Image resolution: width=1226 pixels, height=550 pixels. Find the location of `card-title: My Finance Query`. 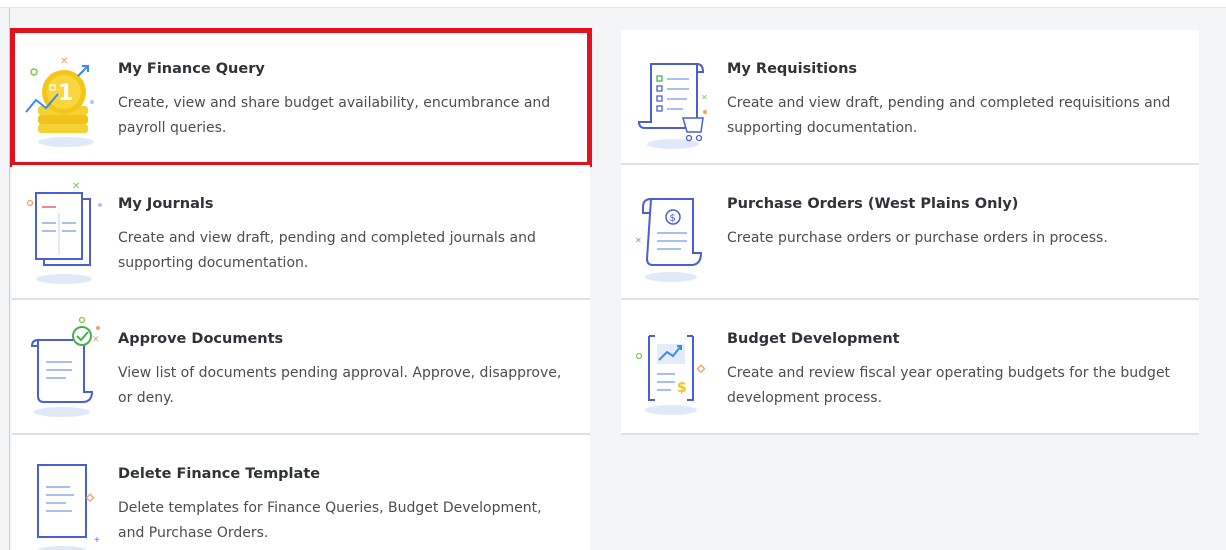

card-title: My Finance Query is located at coordinates (191, 69).